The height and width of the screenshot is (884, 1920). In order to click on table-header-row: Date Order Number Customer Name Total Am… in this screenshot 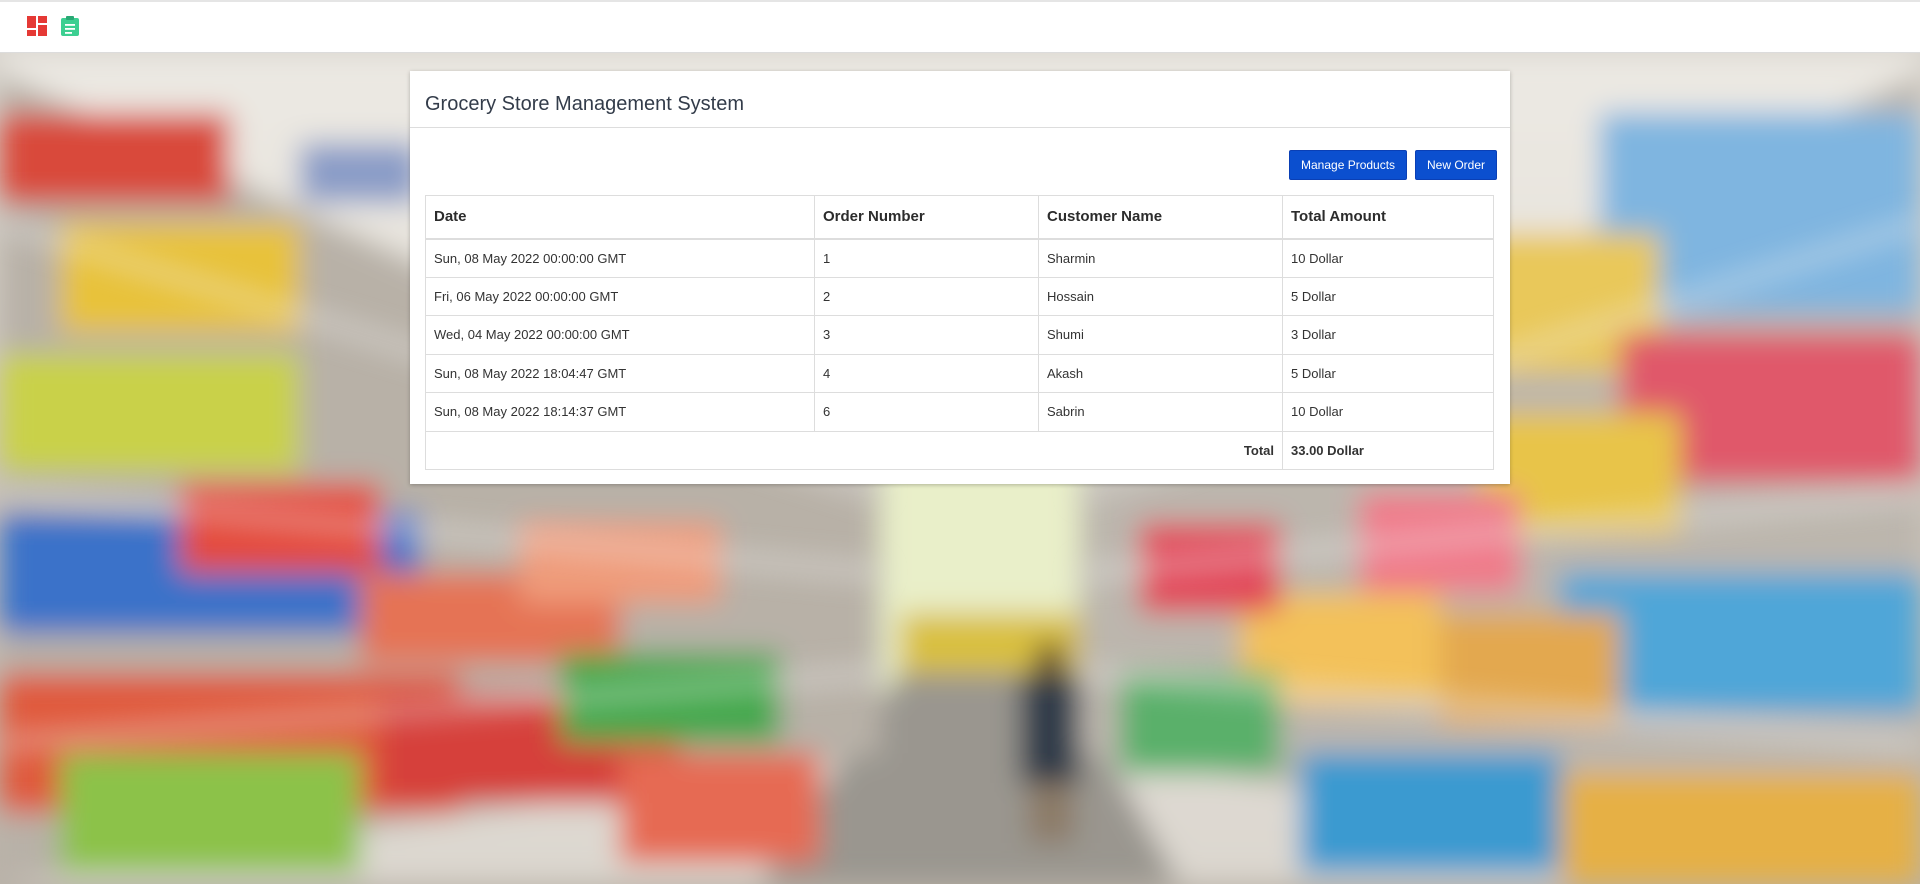, I will do `click(959, 217)`.